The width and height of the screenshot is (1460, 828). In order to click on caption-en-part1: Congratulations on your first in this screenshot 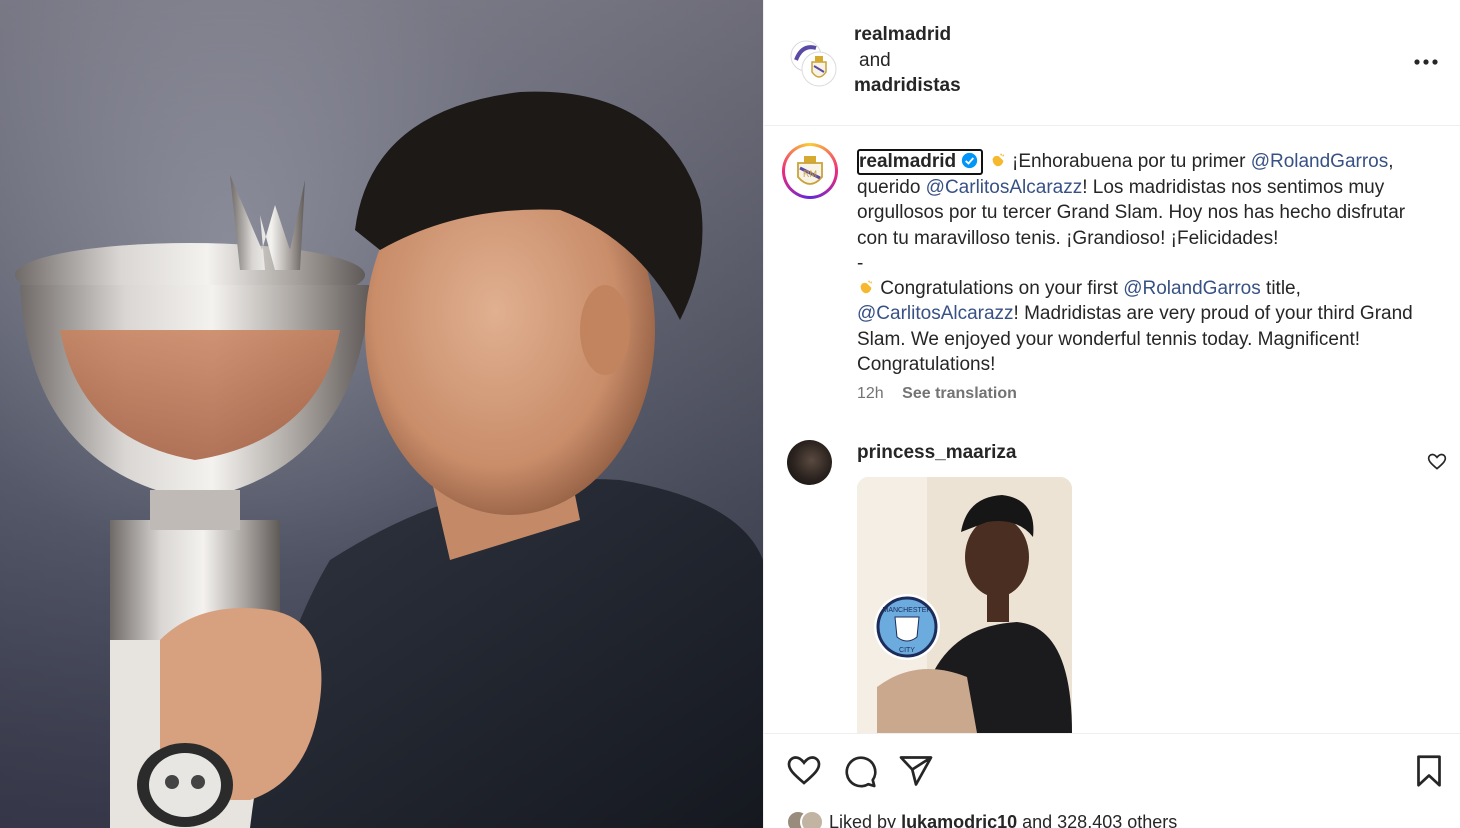, I will do `click(1002, 289)`.